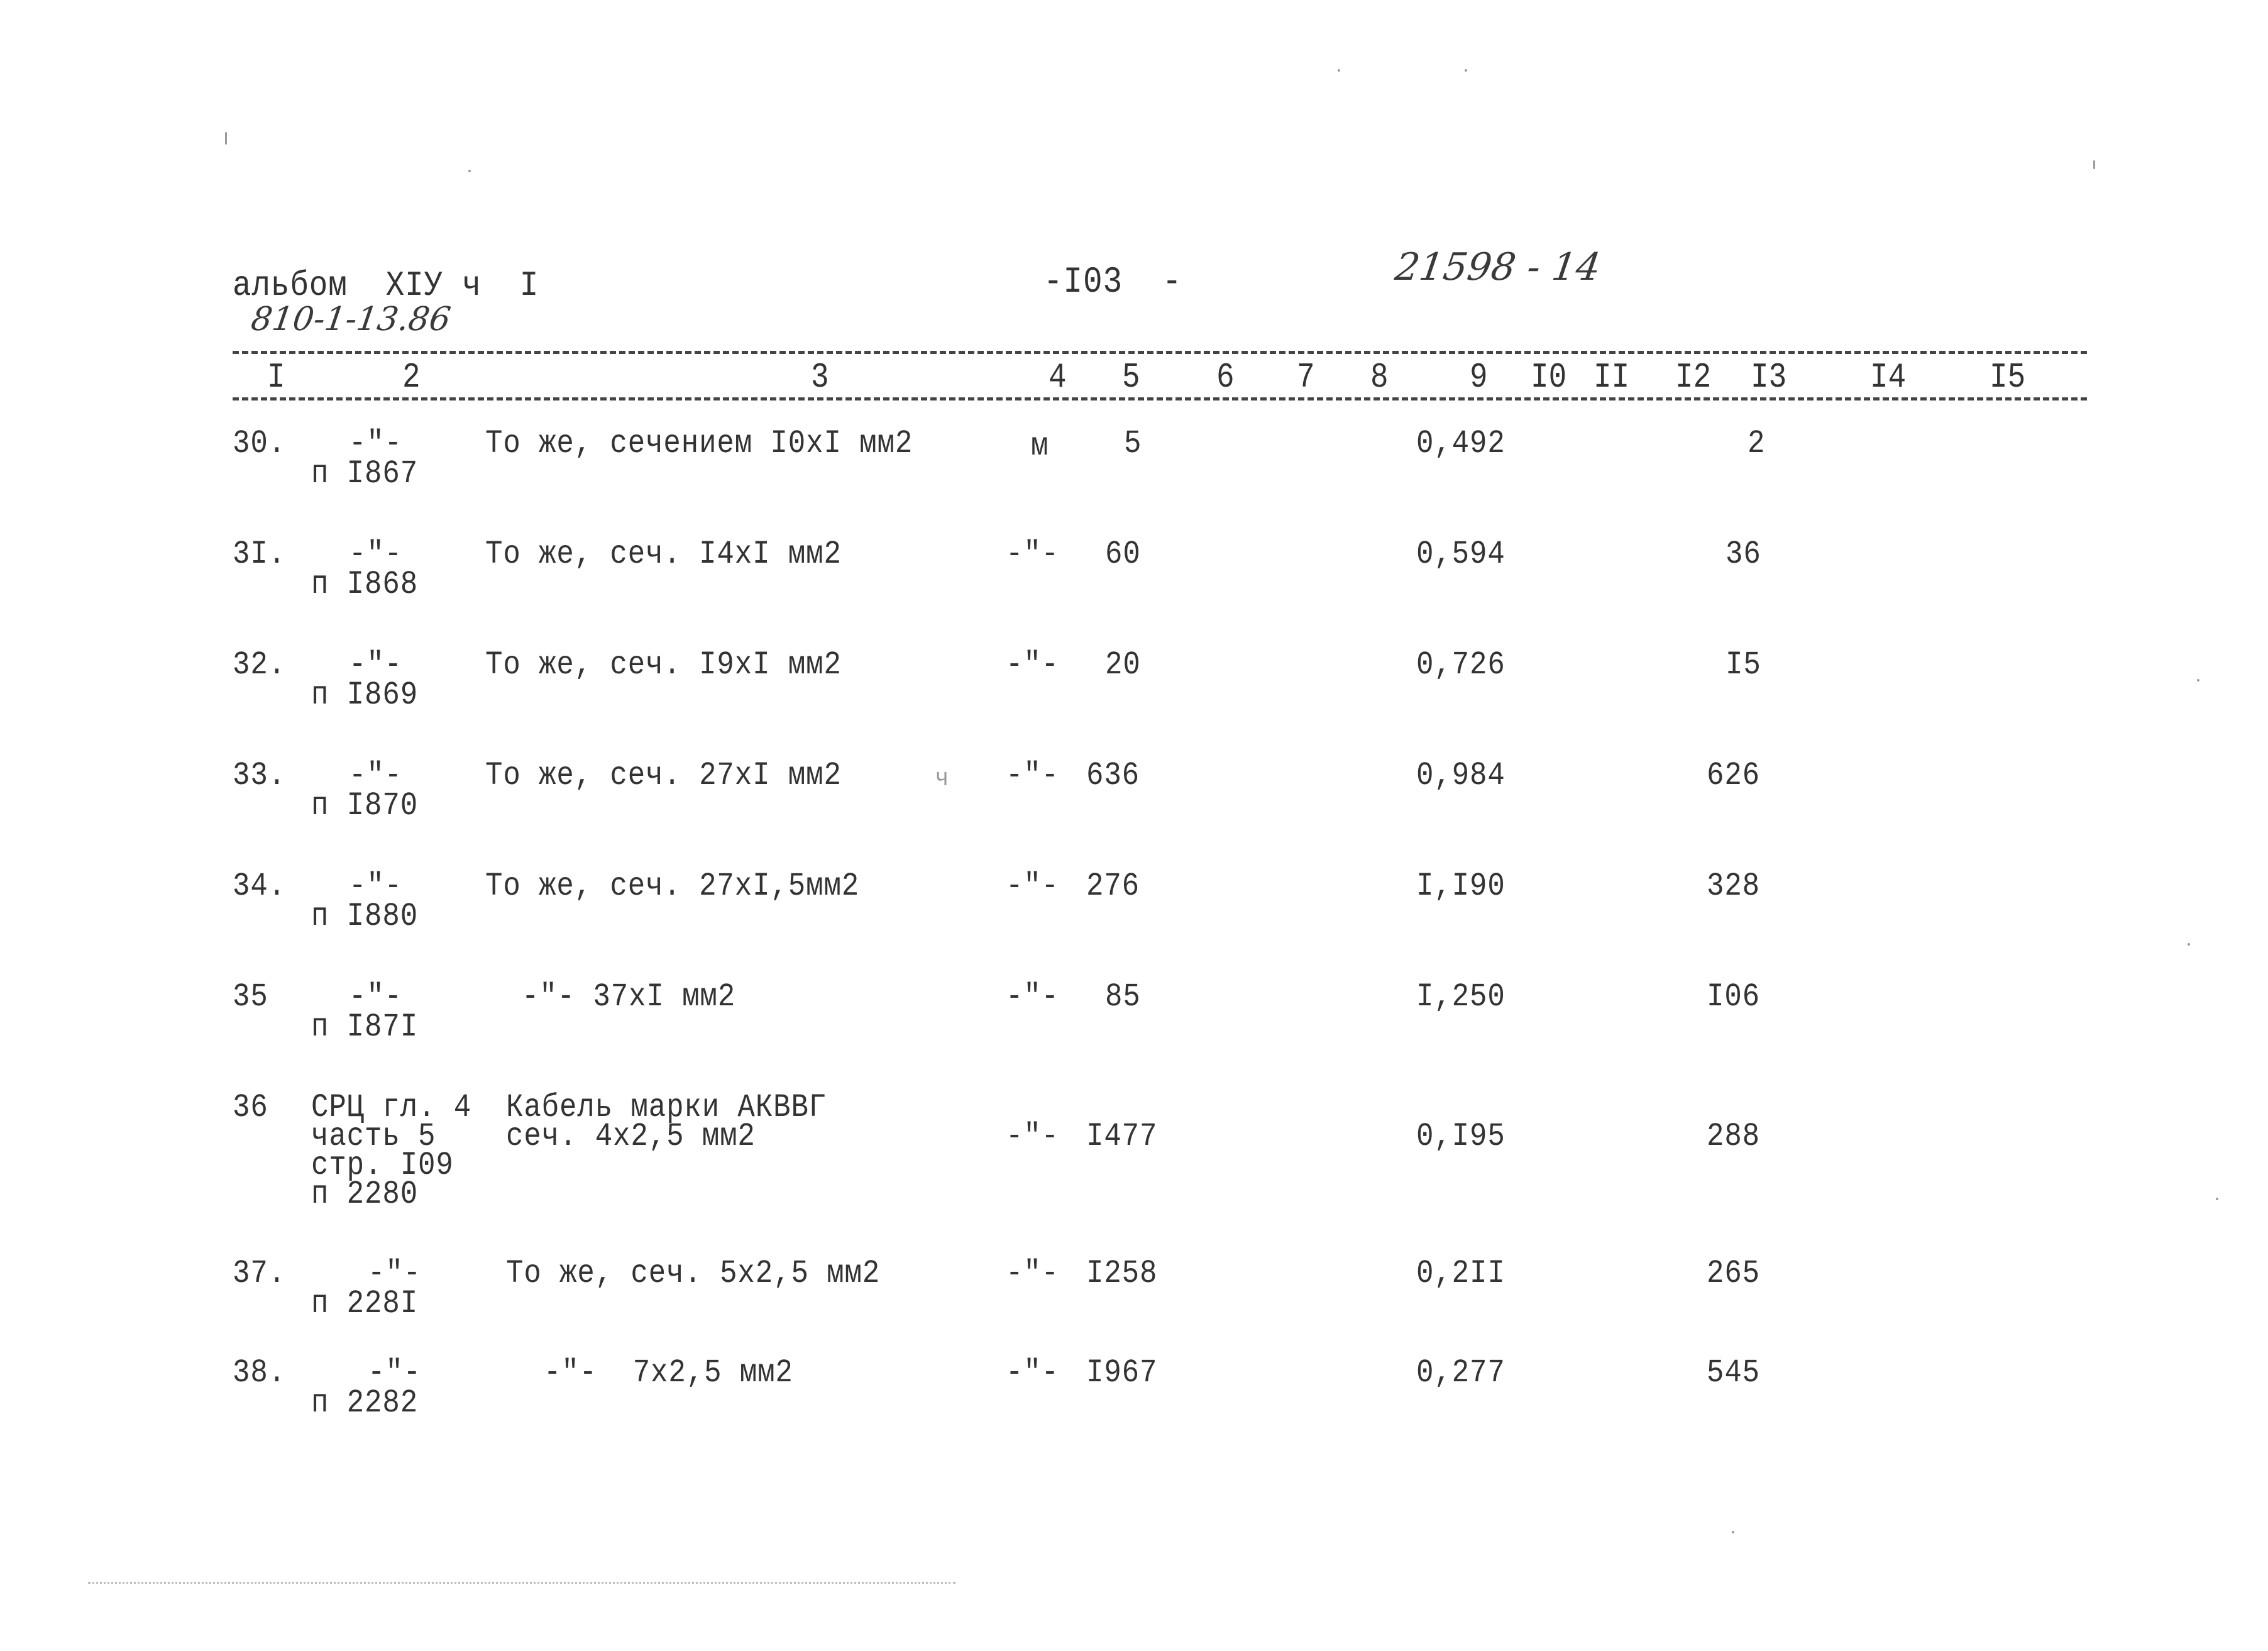 This screenshot has height=1651, width=2268. I want to click on column-header-13: I3, so click(1769, 377).